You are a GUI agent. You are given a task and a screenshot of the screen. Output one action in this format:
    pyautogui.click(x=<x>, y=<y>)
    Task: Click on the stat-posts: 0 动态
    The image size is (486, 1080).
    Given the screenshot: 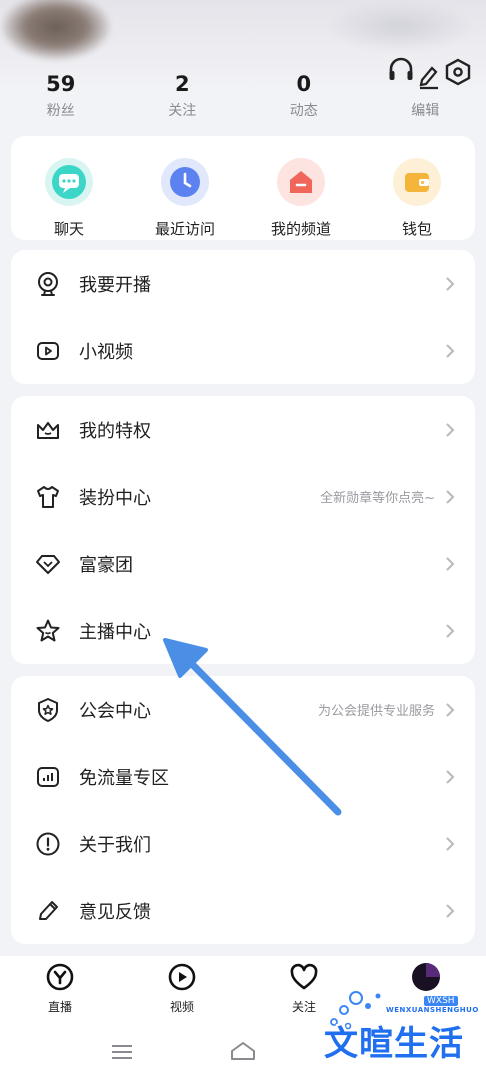 What is the action you would take?
    pyautogui.click(x=304, y=98)
    